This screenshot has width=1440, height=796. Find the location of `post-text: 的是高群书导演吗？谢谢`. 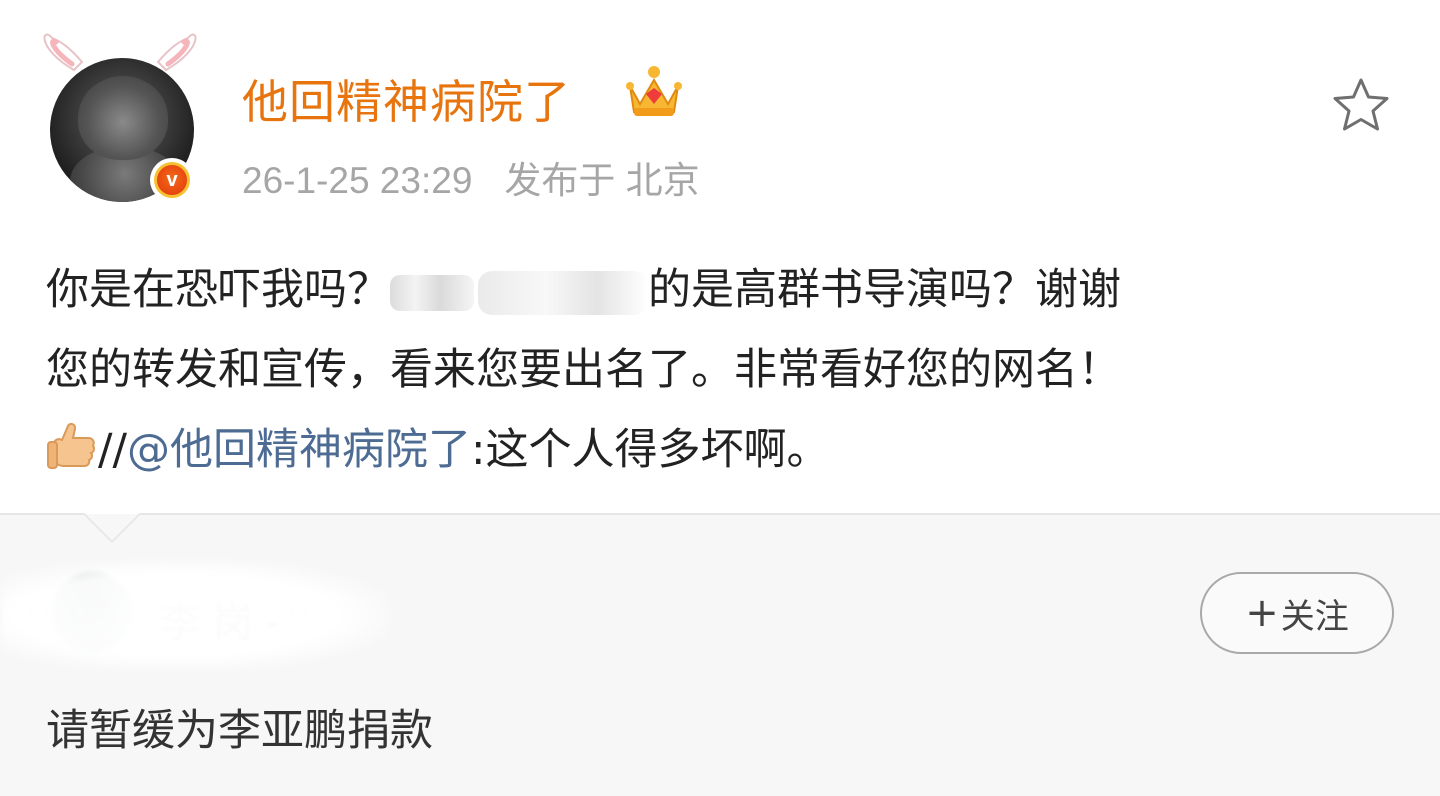

post-text: 的是高群书导演吗？谢谢 is located at coordinates (884, 290).